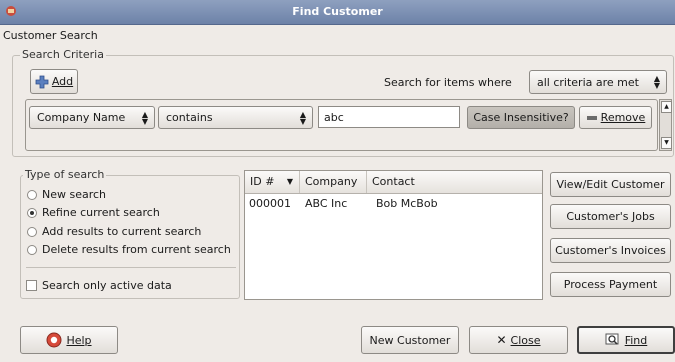 This screenshot has width=675, height=362. I want to click on title-bar: Find Customer, so click(337, 12).